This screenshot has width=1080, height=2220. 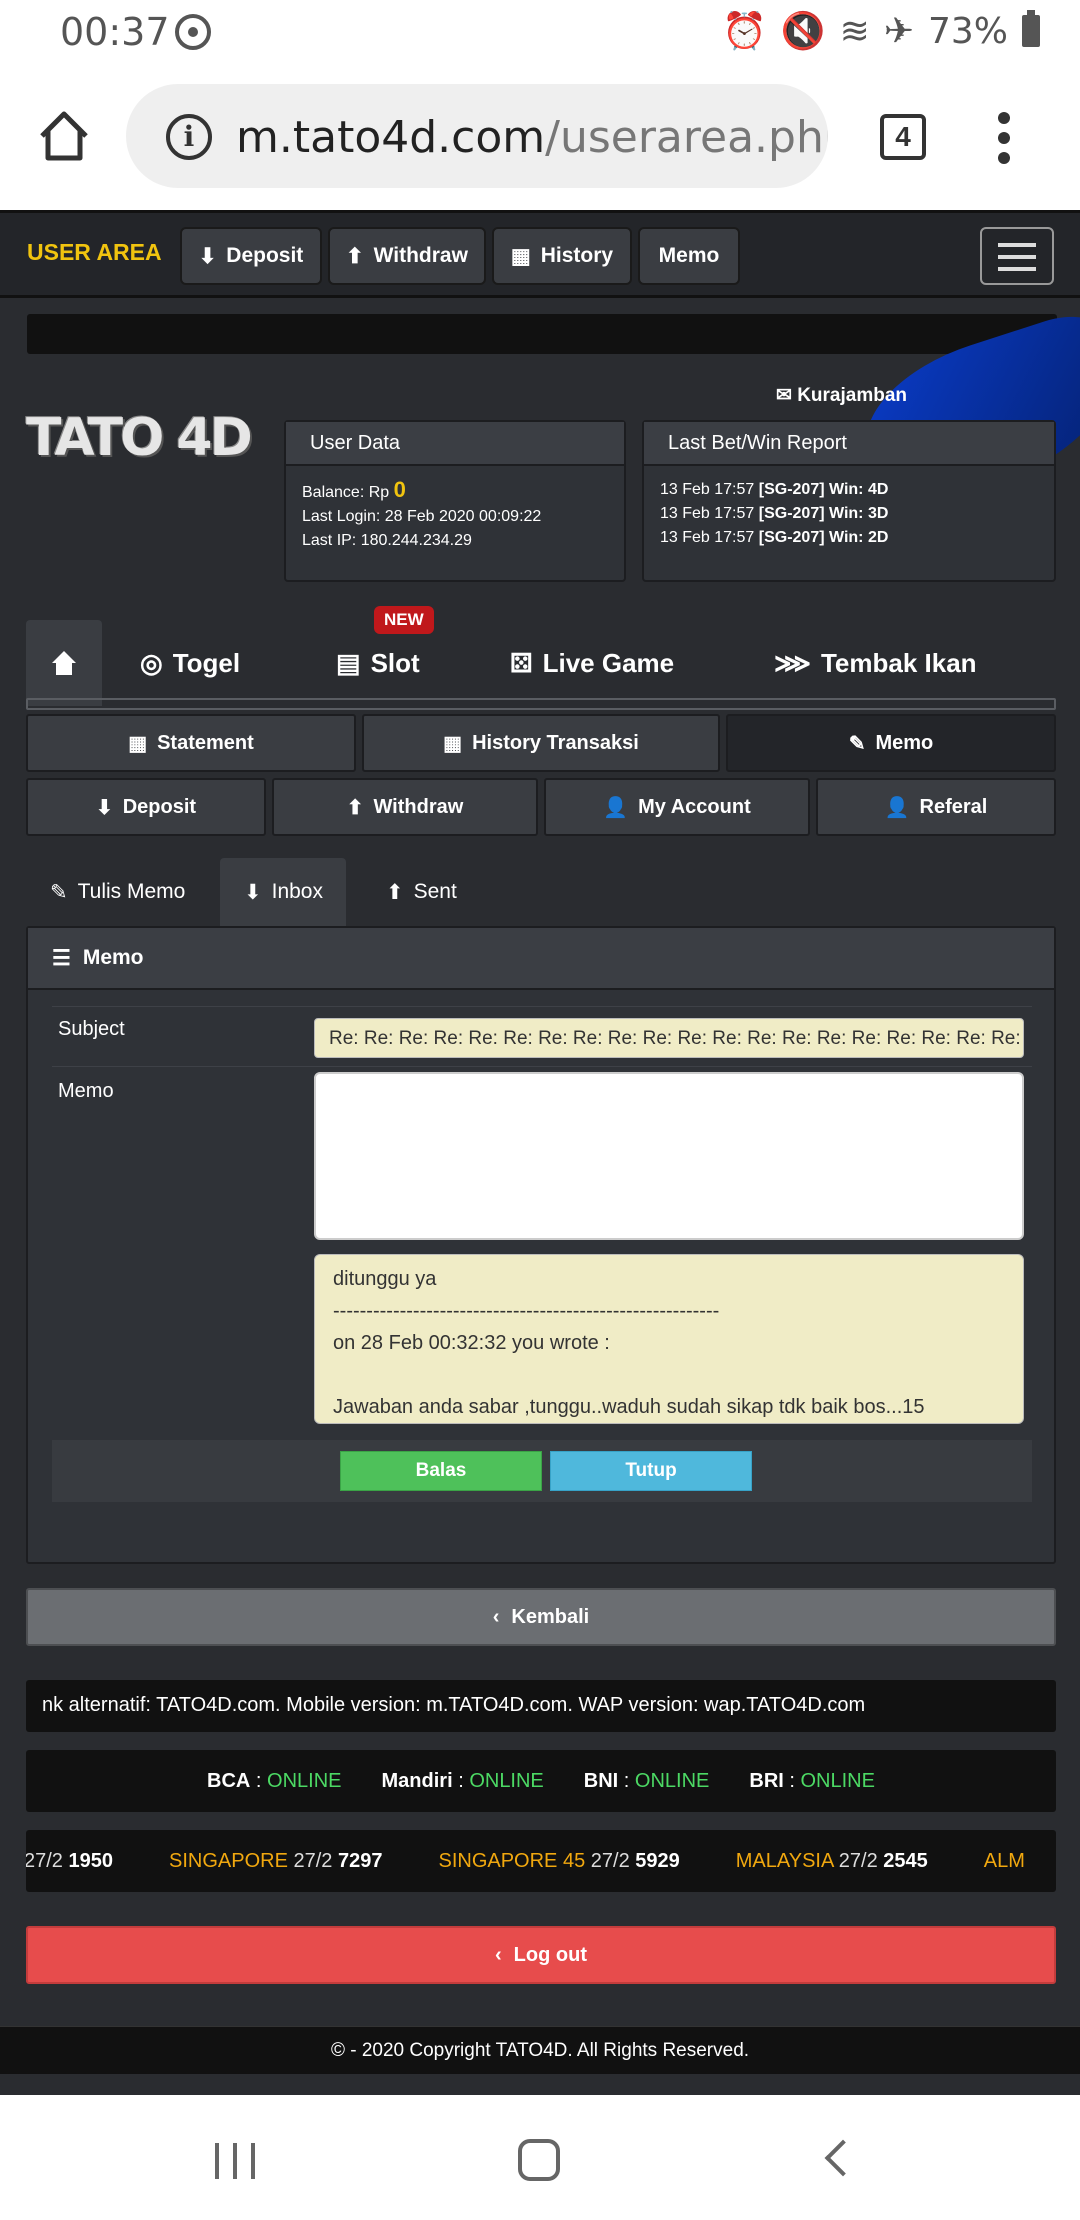 I want to click on bank-status-item: BRI : ONLINE, so click(x=812, y=1780).